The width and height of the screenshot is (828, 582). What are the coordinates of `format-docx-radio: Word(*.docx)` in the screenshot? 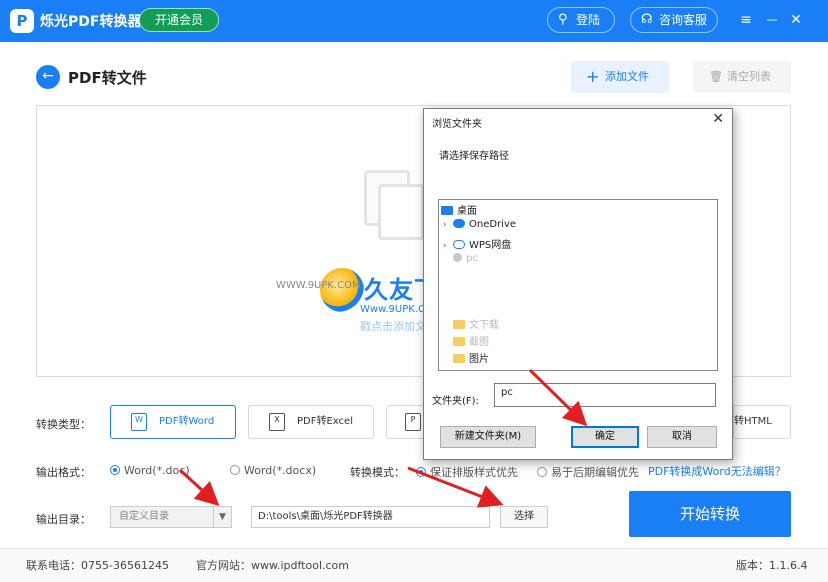 It's located at (273, 470).